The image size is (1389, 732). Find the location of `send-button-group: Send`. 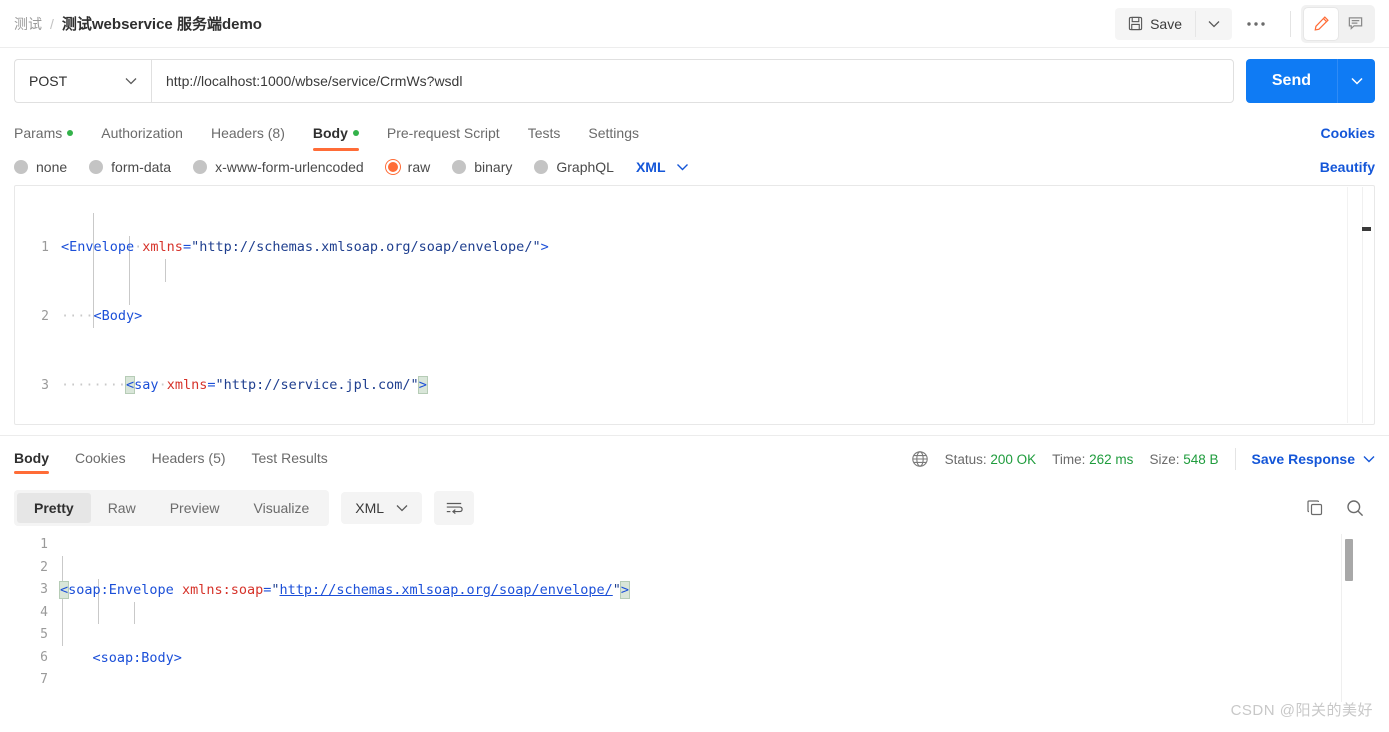

send-button-group: Send is located at coordinates (1310, 81).